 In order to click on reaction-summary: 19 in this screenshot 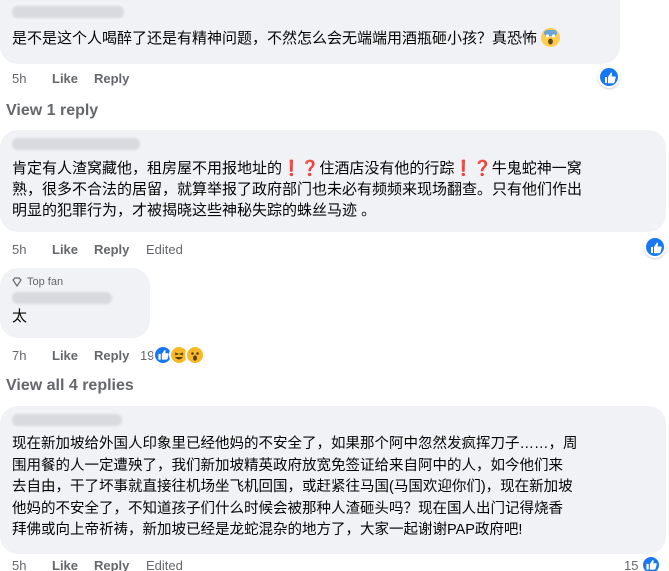, I will do `click(173, 355)`.